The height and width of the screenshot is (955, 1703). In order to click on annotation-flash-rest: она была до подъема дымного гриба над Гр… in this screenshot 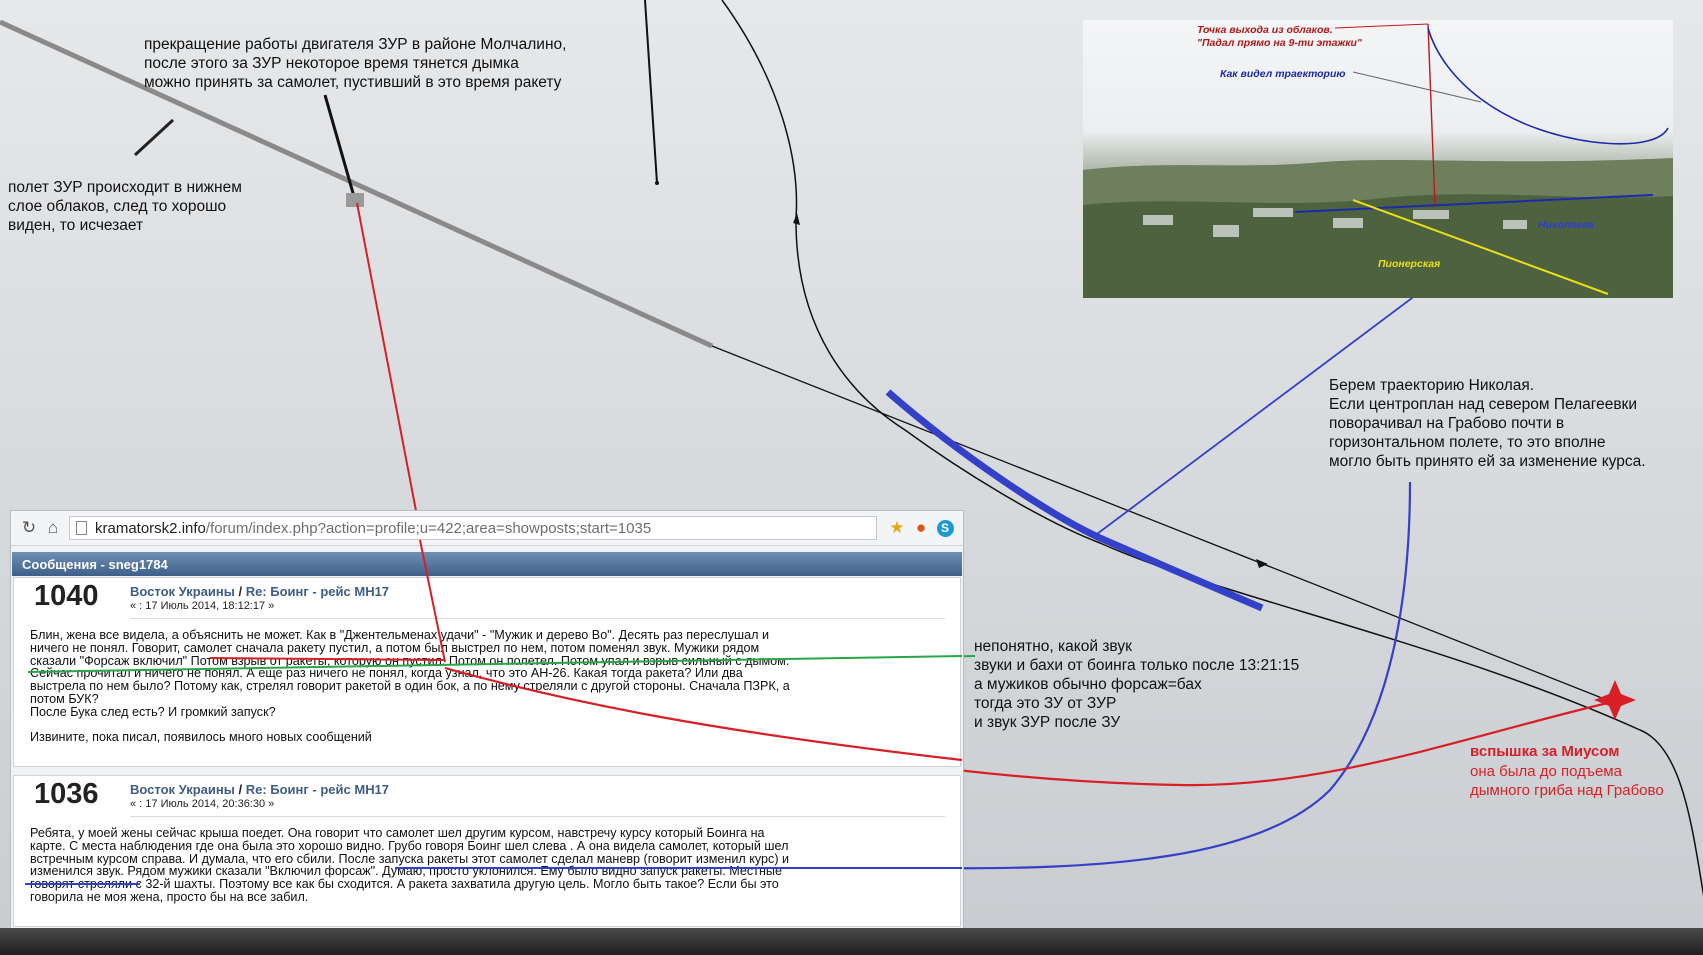, I will do `click(1567, 781)`.